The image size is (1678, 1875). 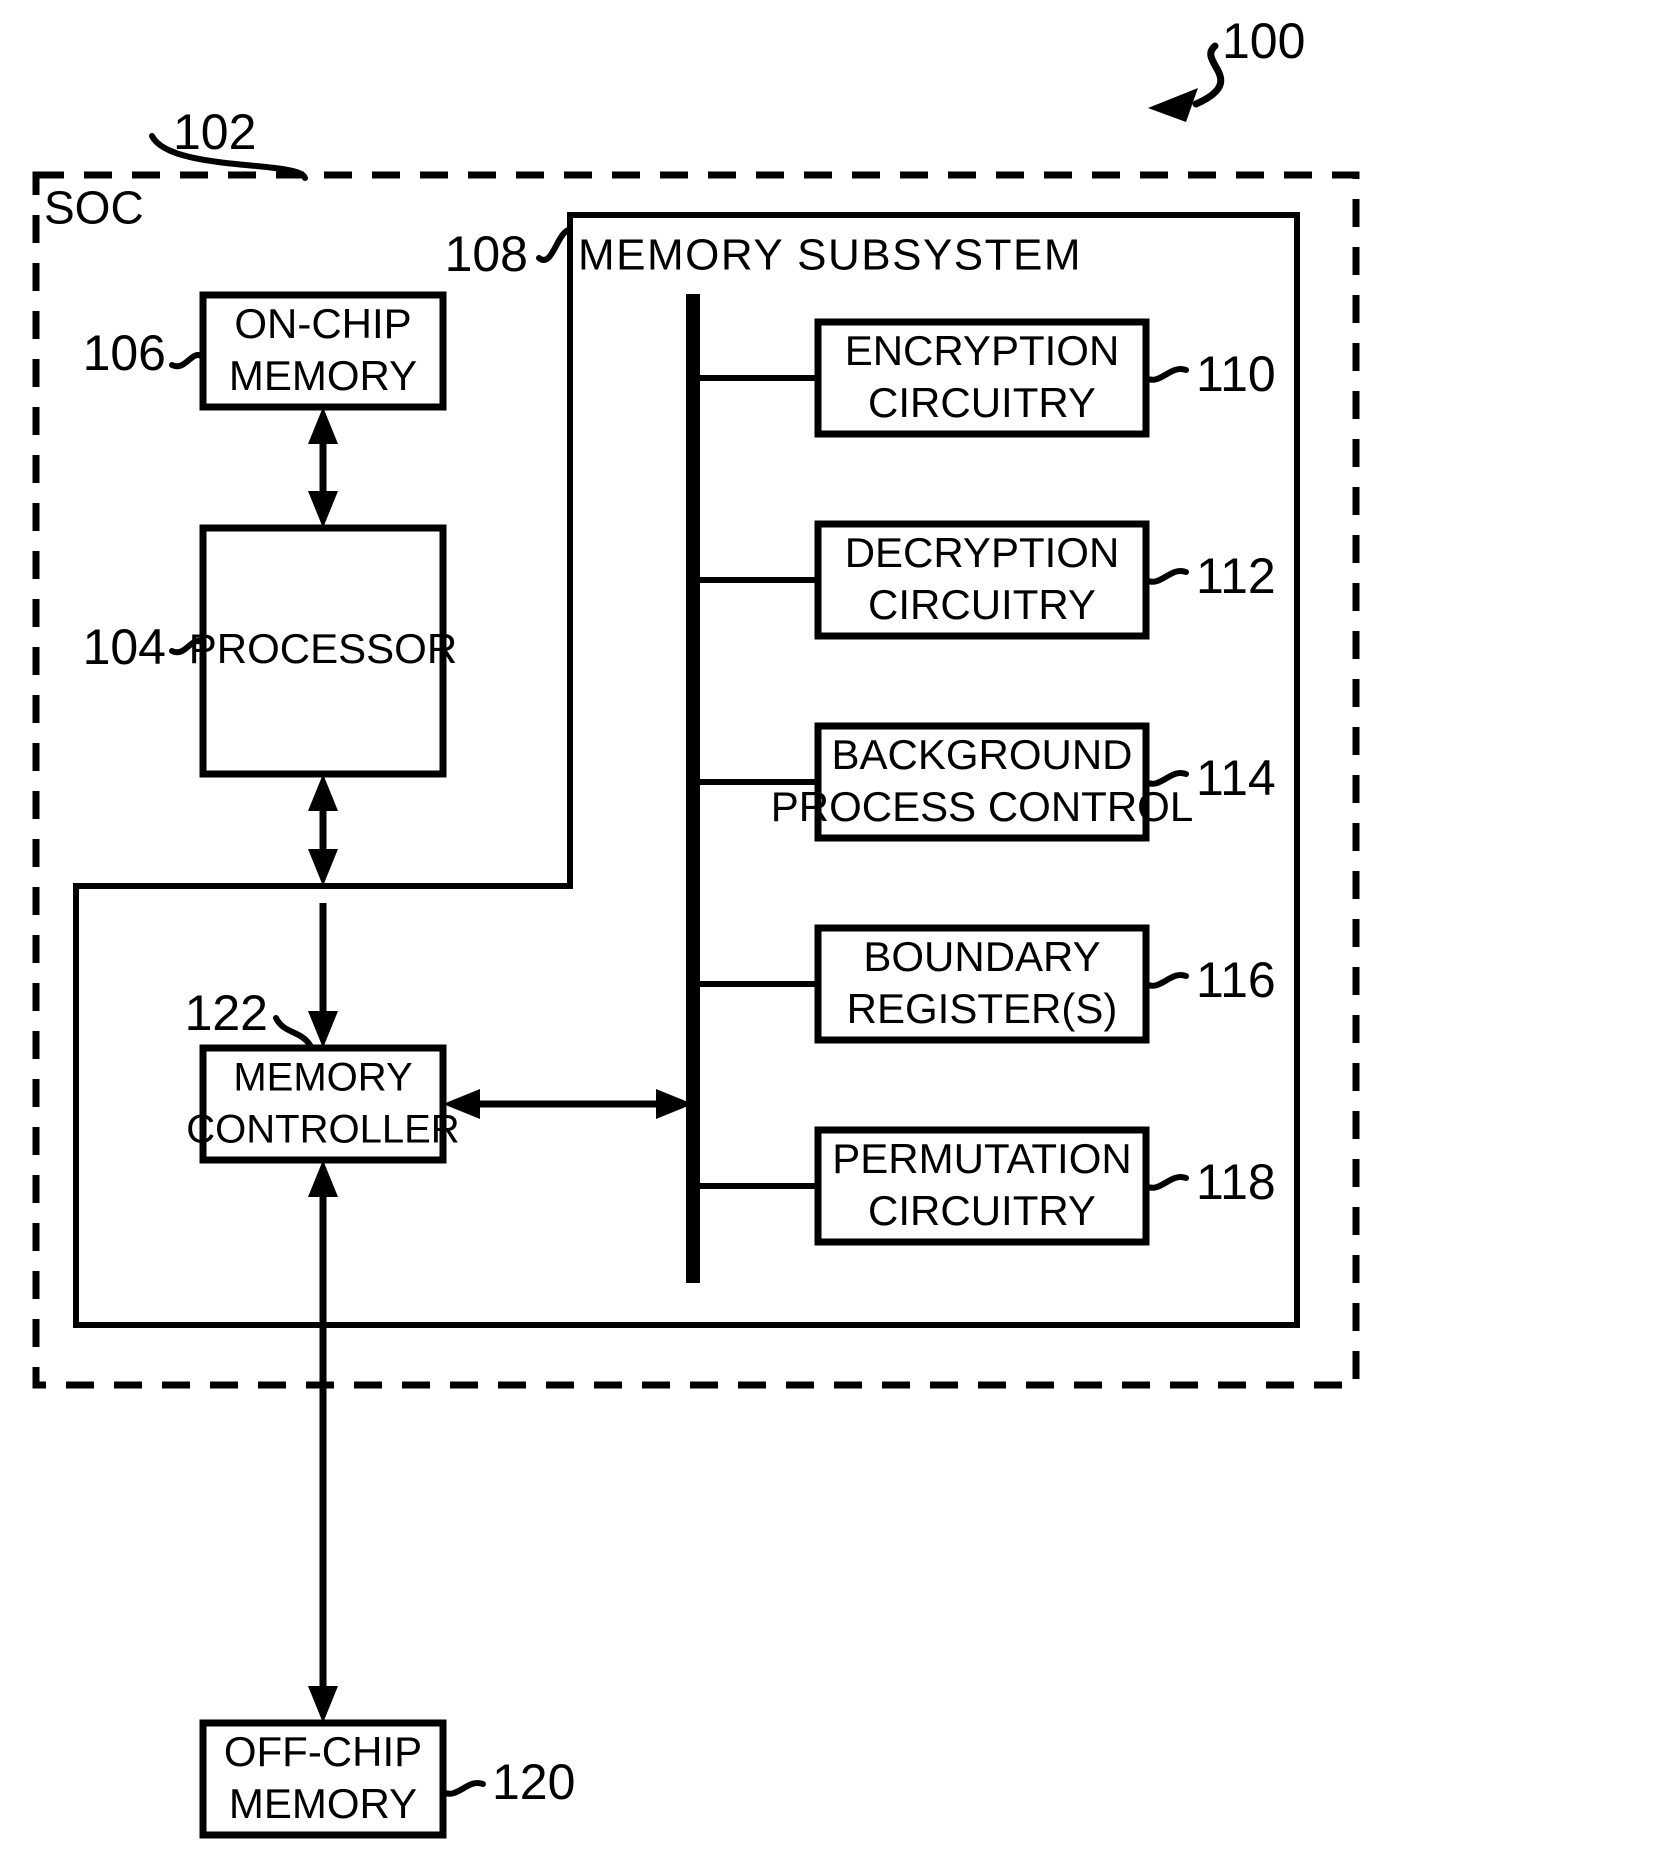 I want to click on ref-108: 108, so click(x=486, y=254).